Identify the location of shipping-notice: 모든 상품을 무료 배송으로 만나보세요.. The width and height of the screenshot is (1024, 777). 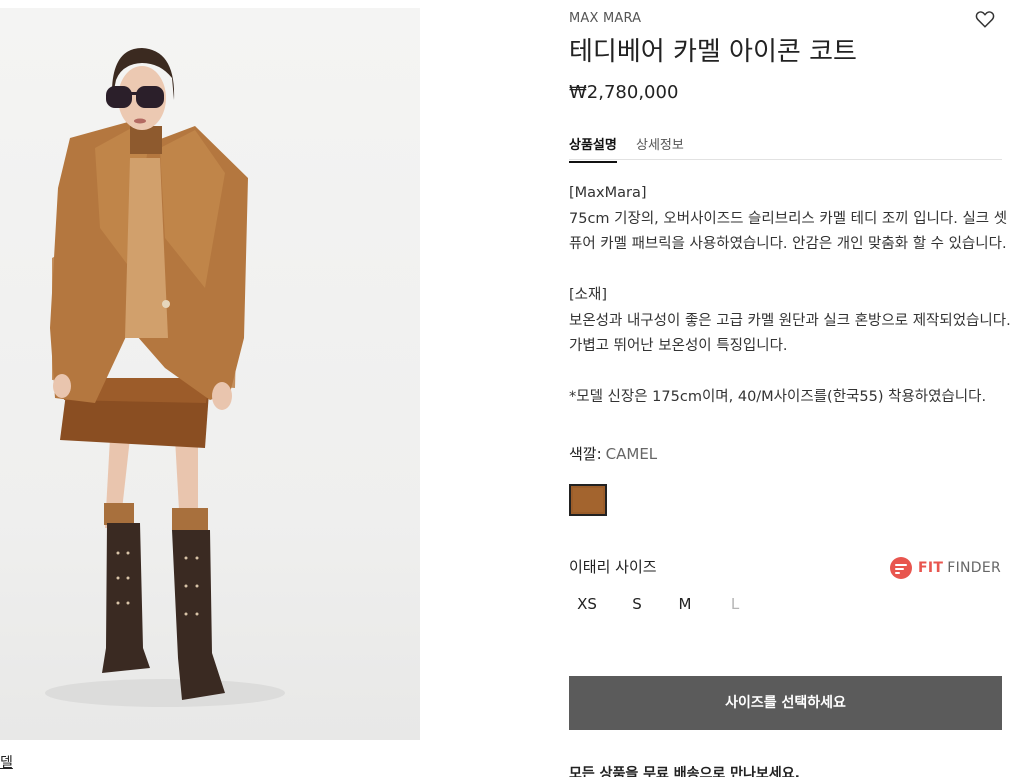
(684, 771).